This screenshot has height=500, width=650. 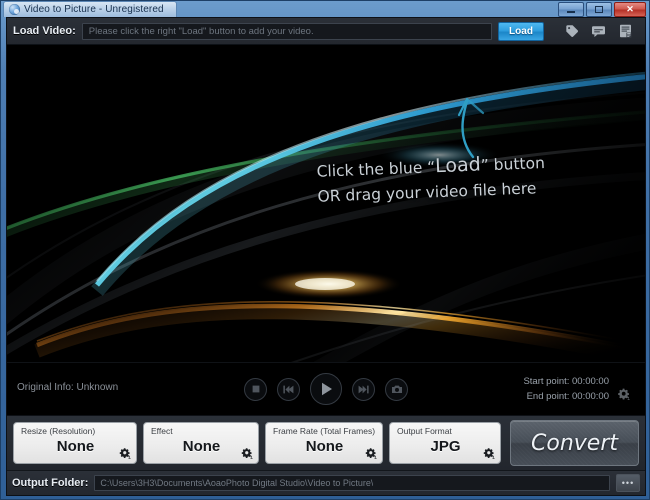 I want to click on camera-icon, so click(x=396, y=389).